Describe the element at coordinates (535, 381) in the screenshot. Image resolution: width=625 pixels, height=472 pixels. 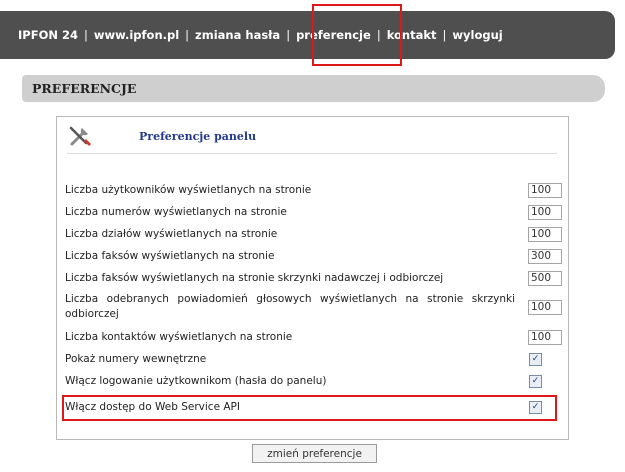
I see `enable-user-login-checkbox: ✓` at that location.